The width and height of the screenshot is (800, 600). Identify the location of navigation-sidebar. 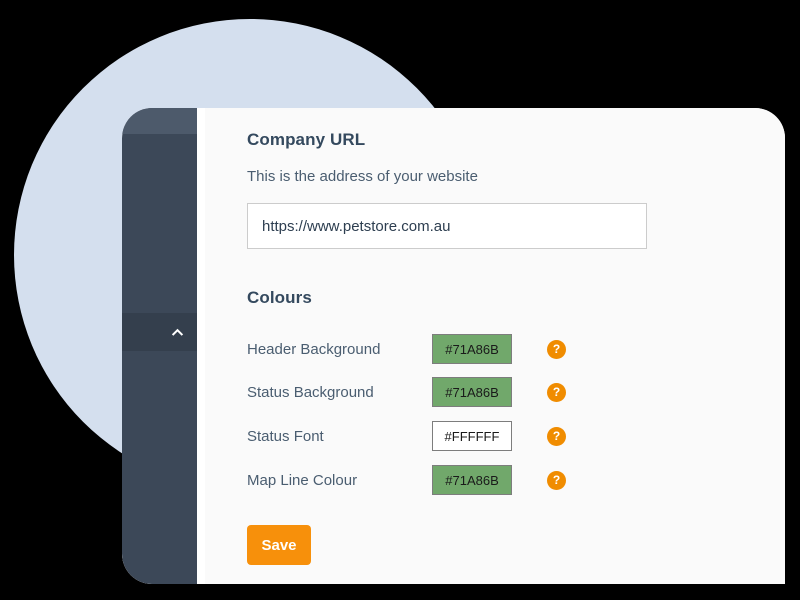
(159, 346).